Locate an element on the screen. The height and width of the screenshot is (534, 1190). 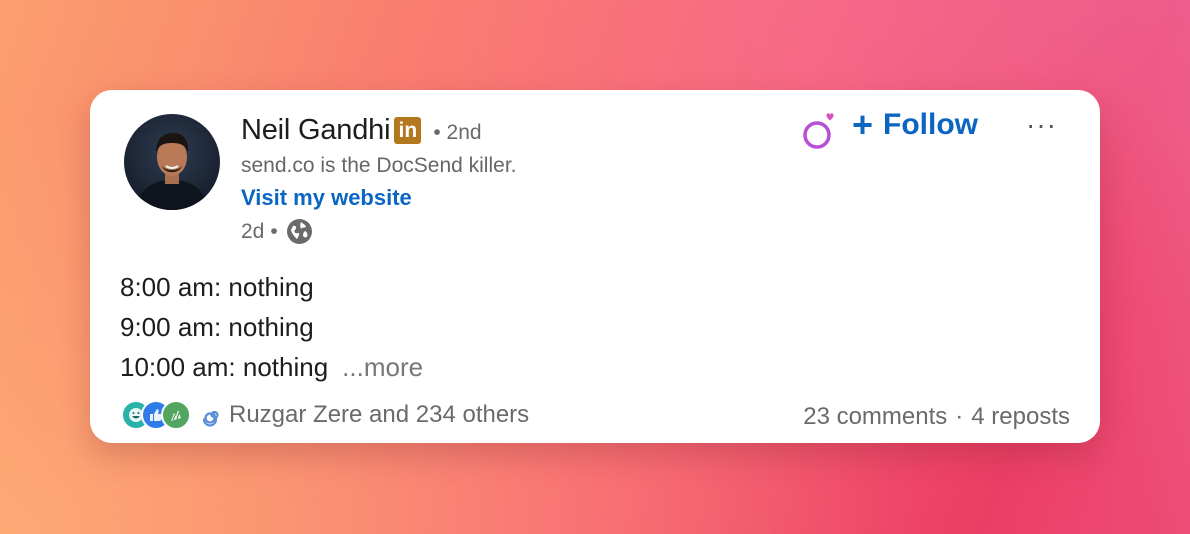
avatar is located at coordinates (172, 162).